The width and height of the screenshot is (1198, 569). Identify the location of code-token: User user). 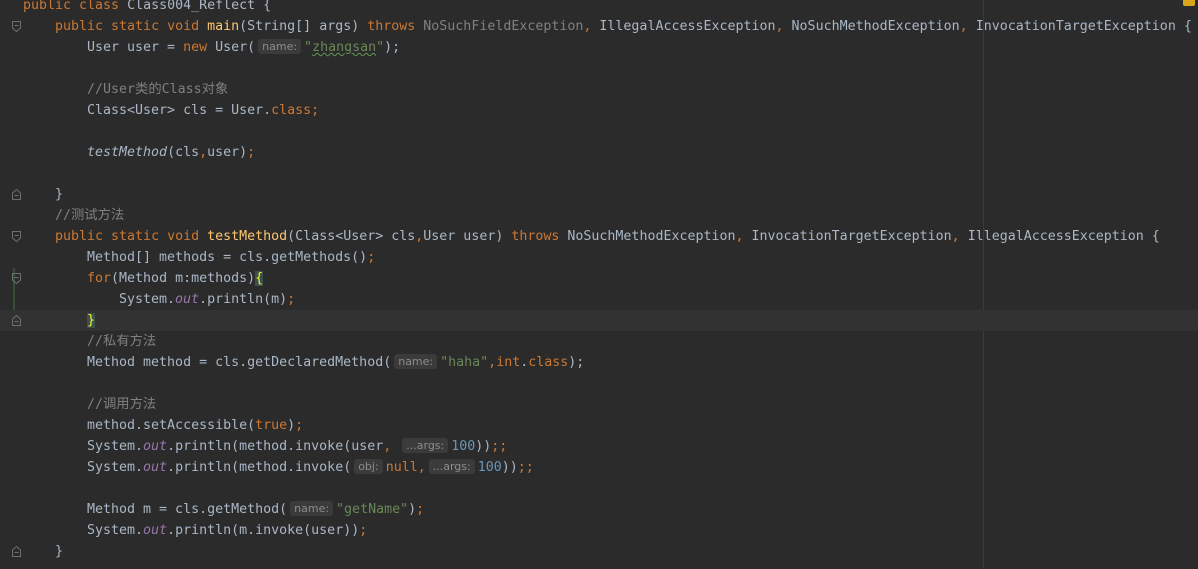
(467, 236).